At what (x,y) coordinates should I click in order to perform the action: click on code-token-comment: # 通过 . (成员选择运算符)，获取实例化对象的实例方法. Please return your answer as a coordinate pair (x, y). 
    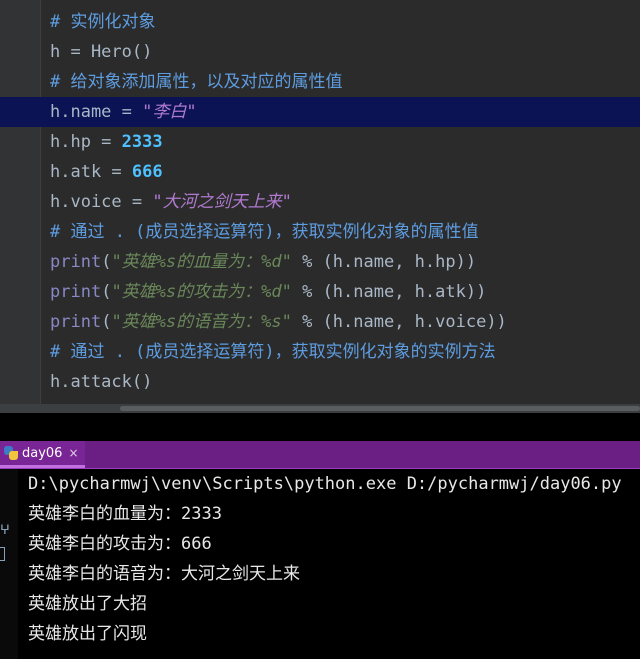
    Looking at the image, I should click on (273, 352).